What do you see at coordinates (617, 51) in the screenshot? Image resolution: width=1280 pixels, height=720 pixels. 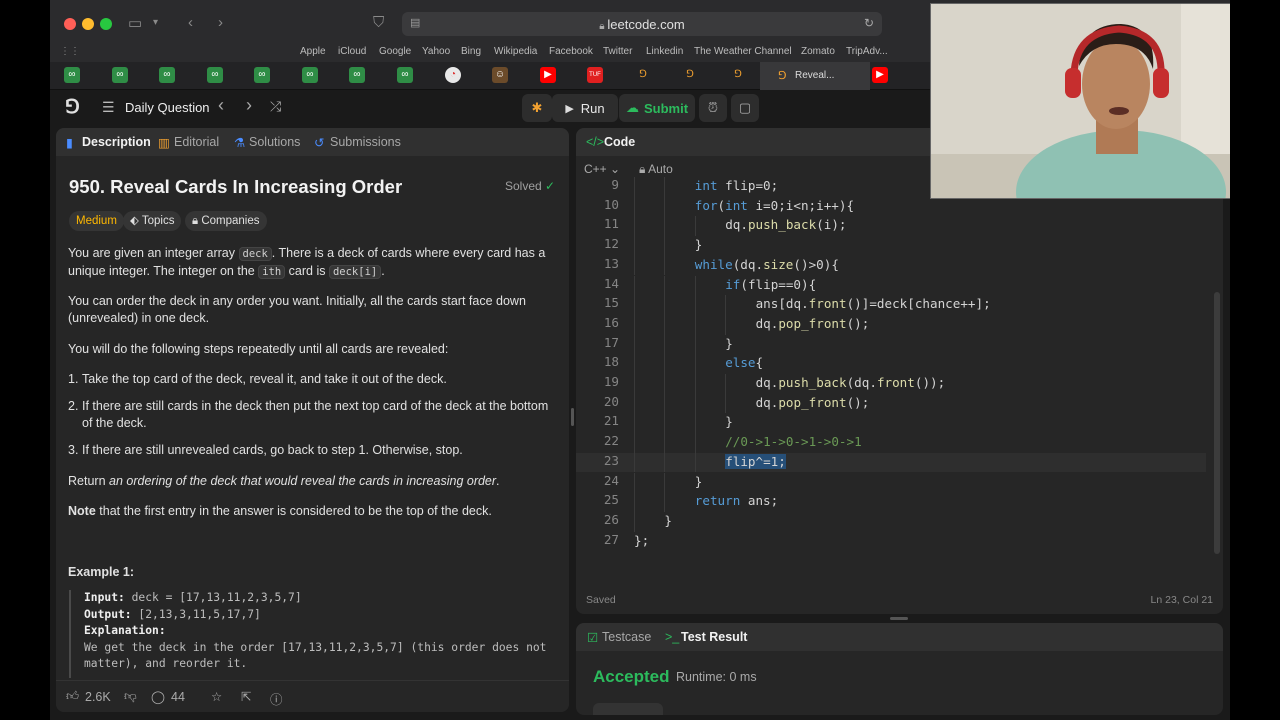 I see `favorite-link: Twitter` at bounding box center [617, 51].